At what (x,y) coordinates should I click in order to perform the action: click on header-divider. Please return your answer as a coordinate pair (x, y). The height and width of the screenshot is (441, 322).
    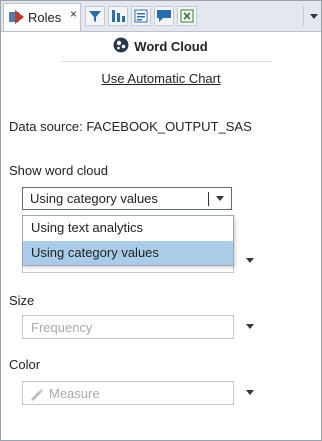
    Looking at the image, I should click on (166, 61).